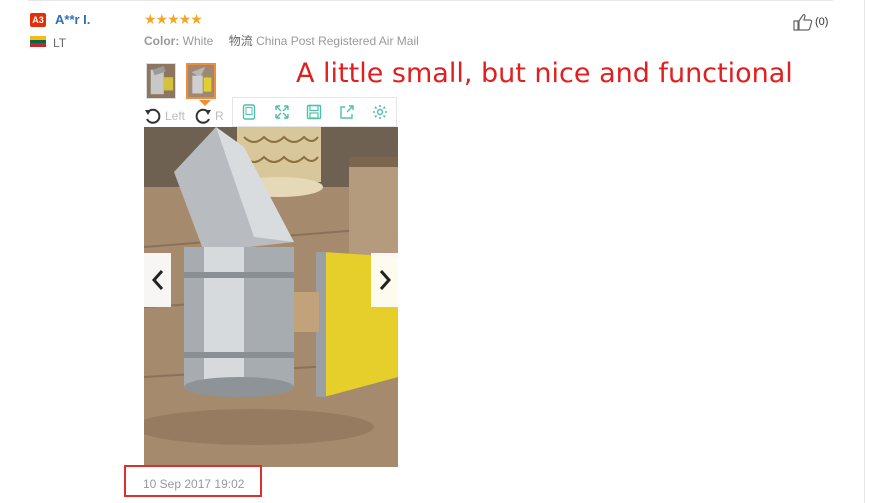 Image resolution: width=869 pixels, height=503 pixels. What do you see at coordinates (240, 41) in the screenshot?
I see `logistics-label: 物流` at bounding box center [240, 41].